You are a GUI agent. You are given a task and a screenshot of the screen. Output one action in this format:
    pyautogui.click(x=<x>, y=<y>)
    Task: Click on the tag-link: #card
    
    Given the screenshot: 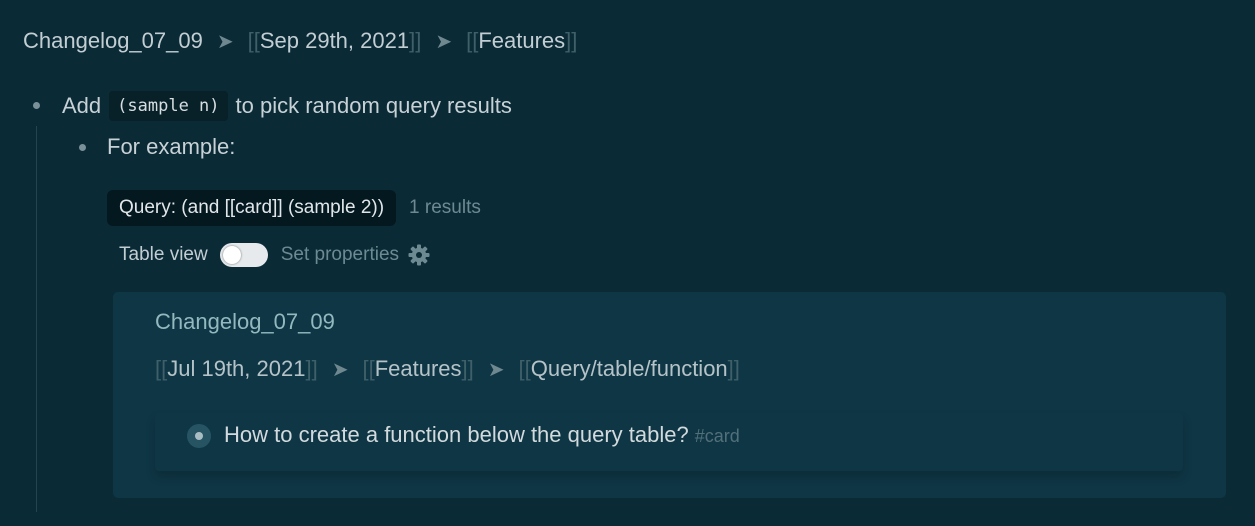 What is the action you would take?
    pyautogui.click(x=717, y=436)
    